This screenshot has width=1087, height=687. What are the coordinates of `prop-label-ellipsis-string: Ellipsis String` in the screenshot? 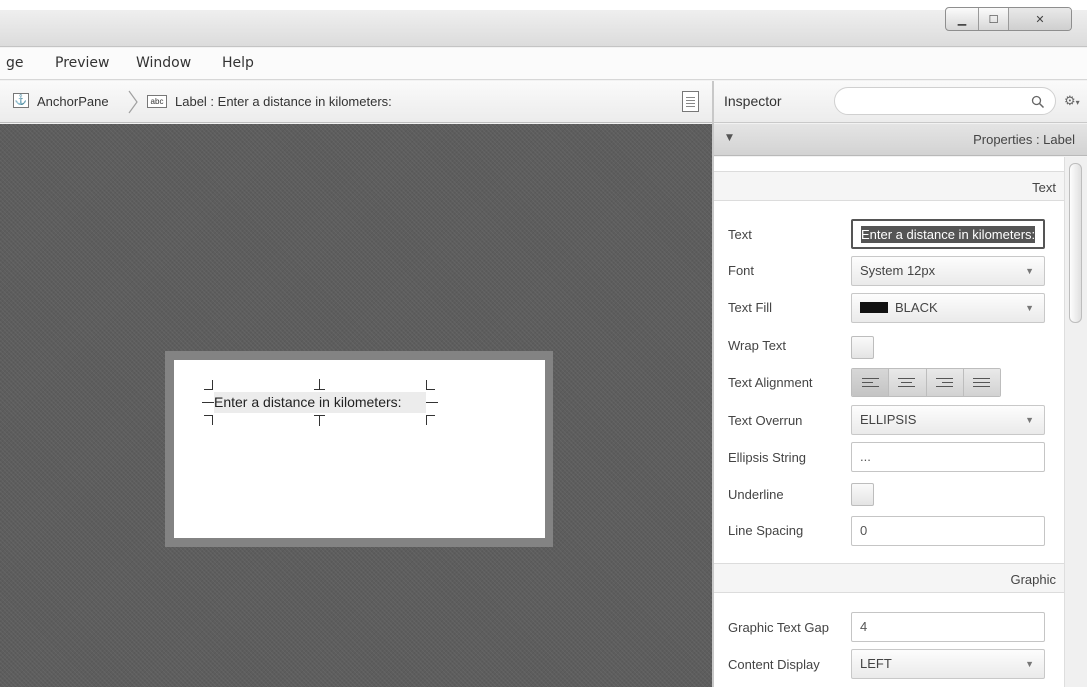 It's located at (767, 457).